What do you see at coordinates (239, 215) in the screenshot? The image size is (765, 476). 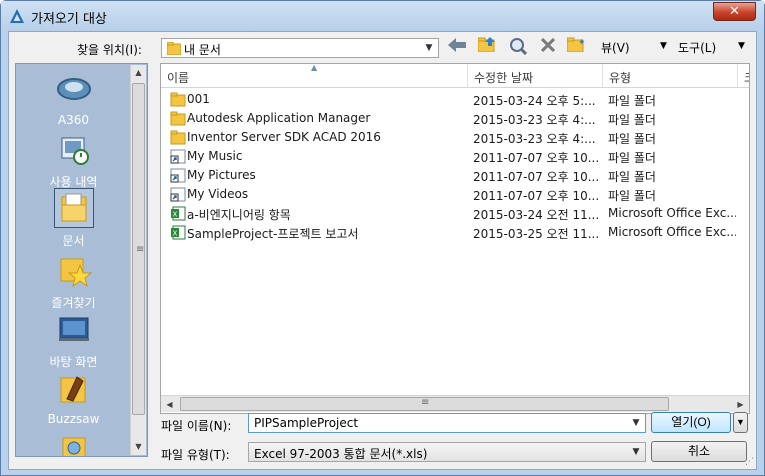 I see `file-name: a-비엔지니어링 항목` at bounding box center [239, 215].